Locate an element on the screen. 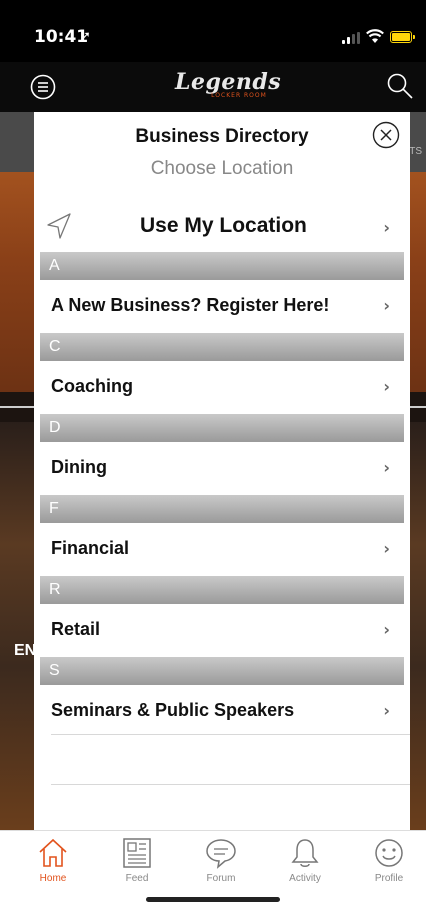  list-item-label: A New Business? Register Here! is located at coordinates (190, 305).